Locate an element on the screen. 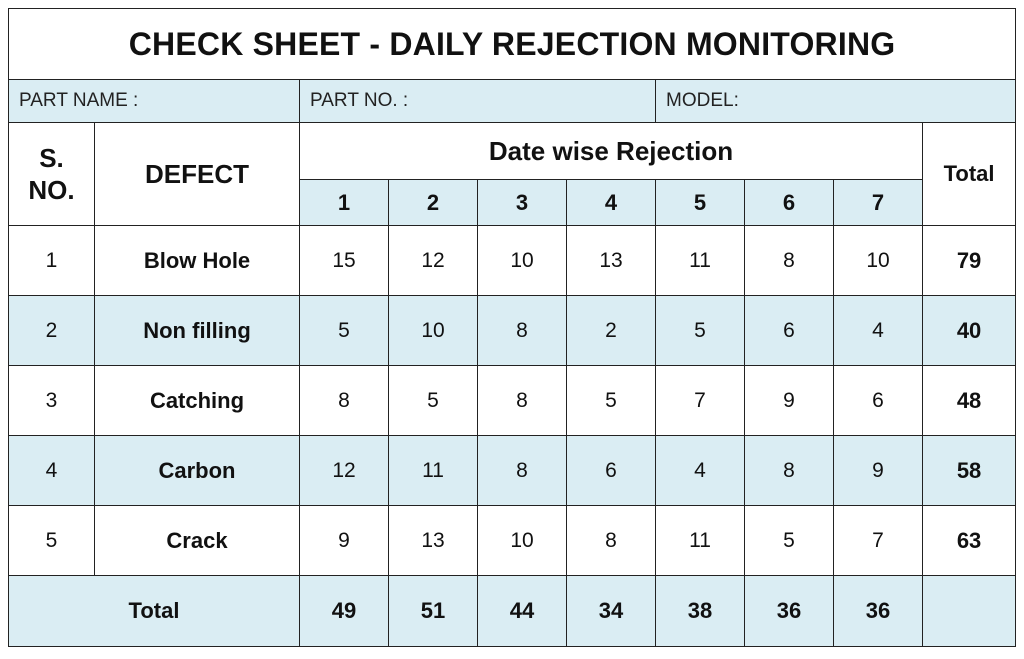 The image size is (1024, 659). rejection-cell-day-7: 7 is located at coordinates (878, 540).